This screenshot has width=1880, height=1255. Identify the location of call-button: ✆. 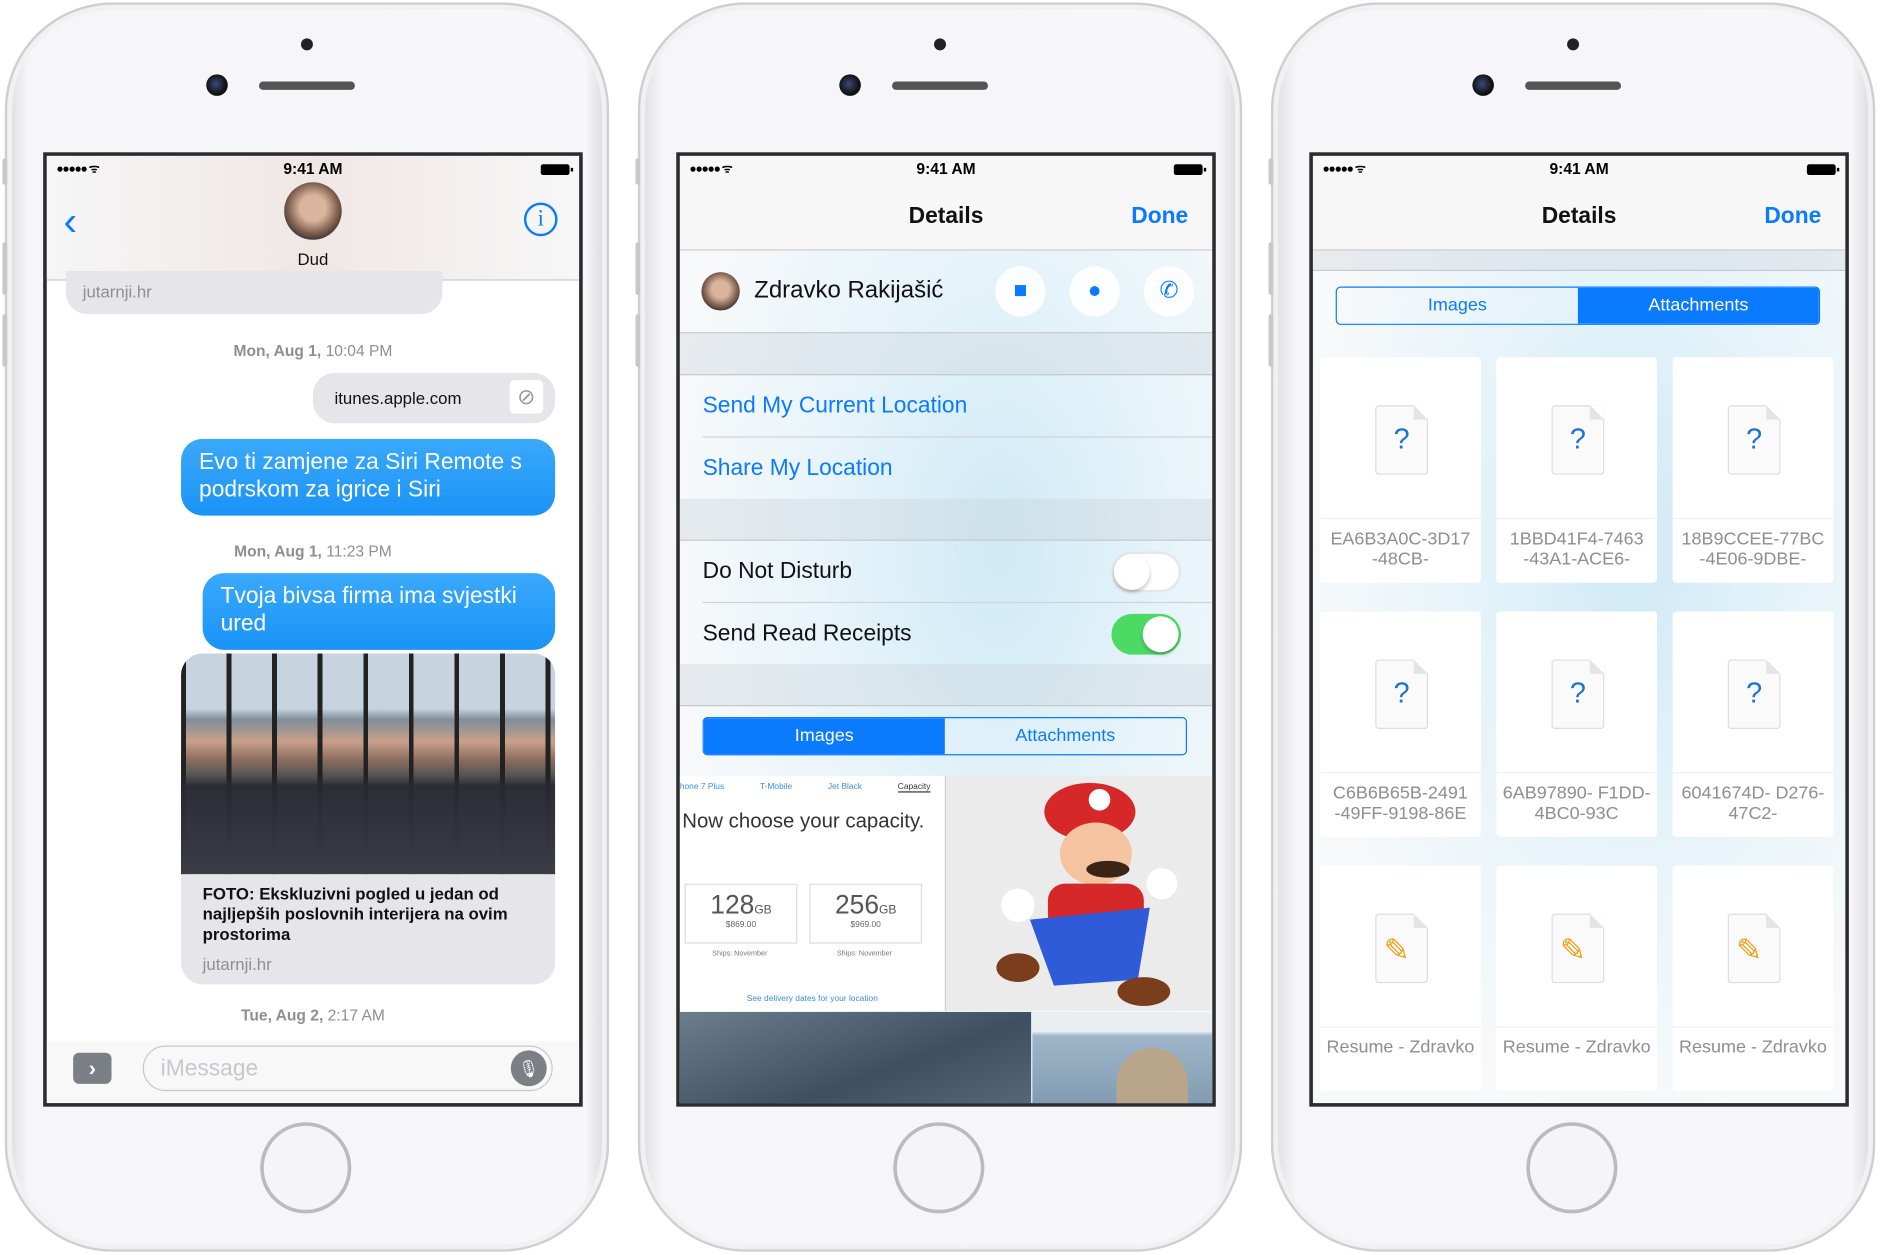
(1169, 291).